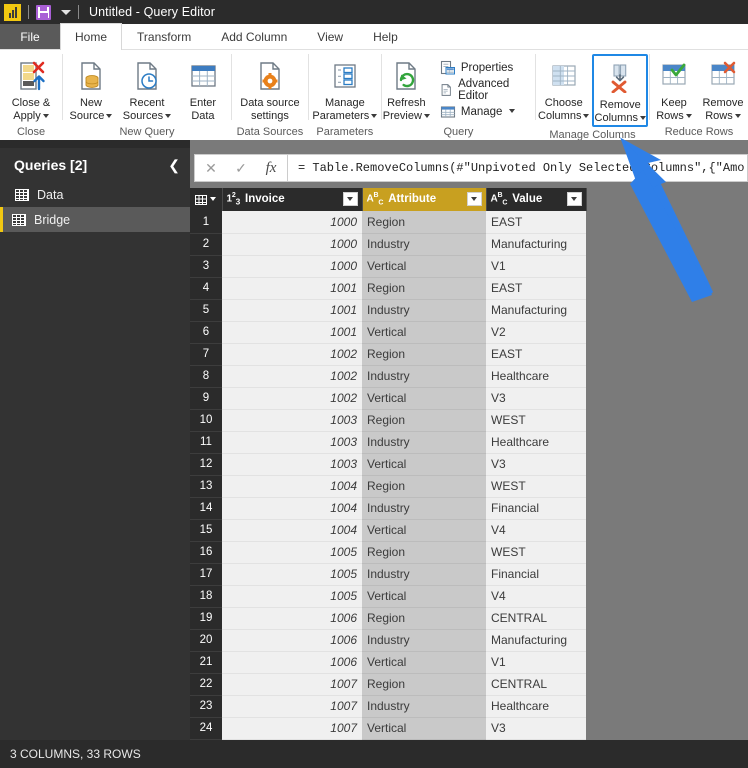 This screenshot has width=748, height=768. Describe the element at coordinates (206, 684) in the screenshot. I see `row-number: 22` at that location.